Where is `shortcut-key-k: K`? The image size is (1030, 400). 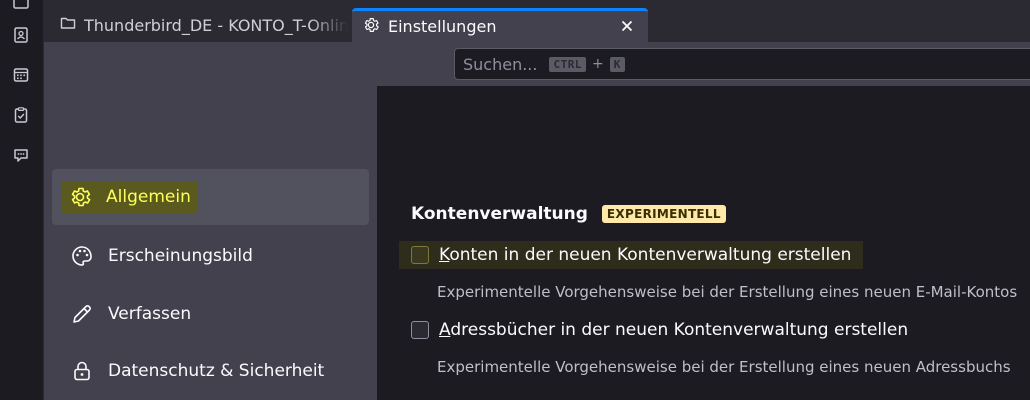
shortcut-key-k: K is located at coordinates (617, 64).